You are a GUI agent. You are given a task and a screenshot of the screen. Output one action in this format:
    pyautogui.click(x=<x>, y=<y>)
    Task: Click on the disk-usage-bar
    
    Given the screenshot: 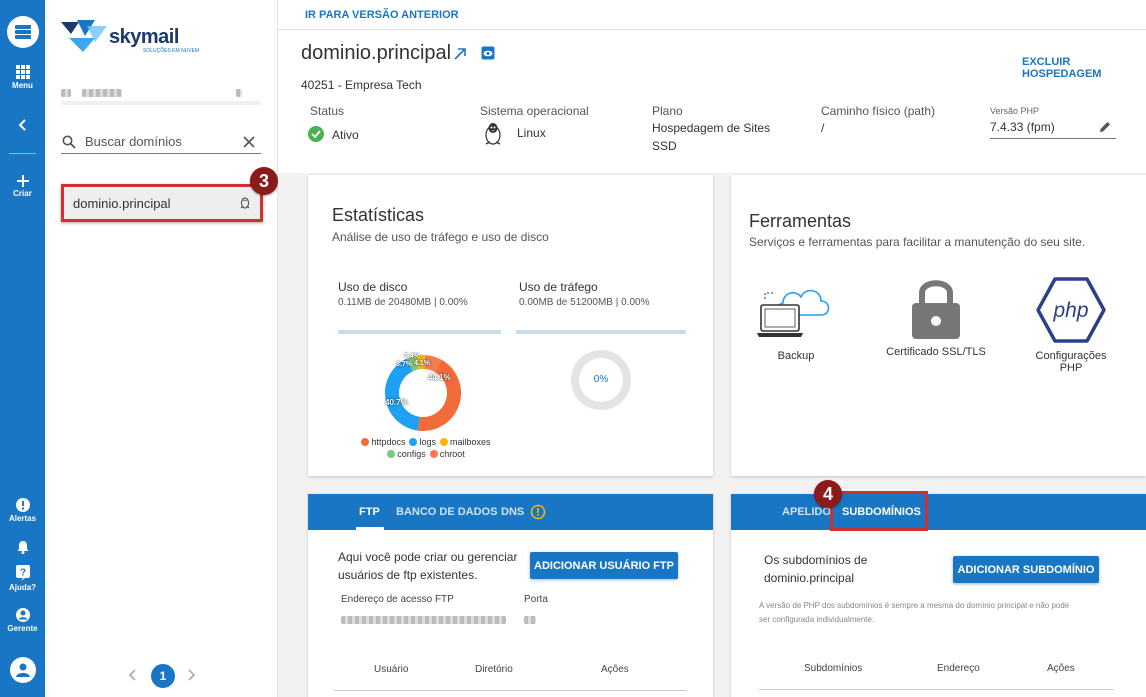 What is the action you would take?
    pyautogui.click(x=419, y=332)
    